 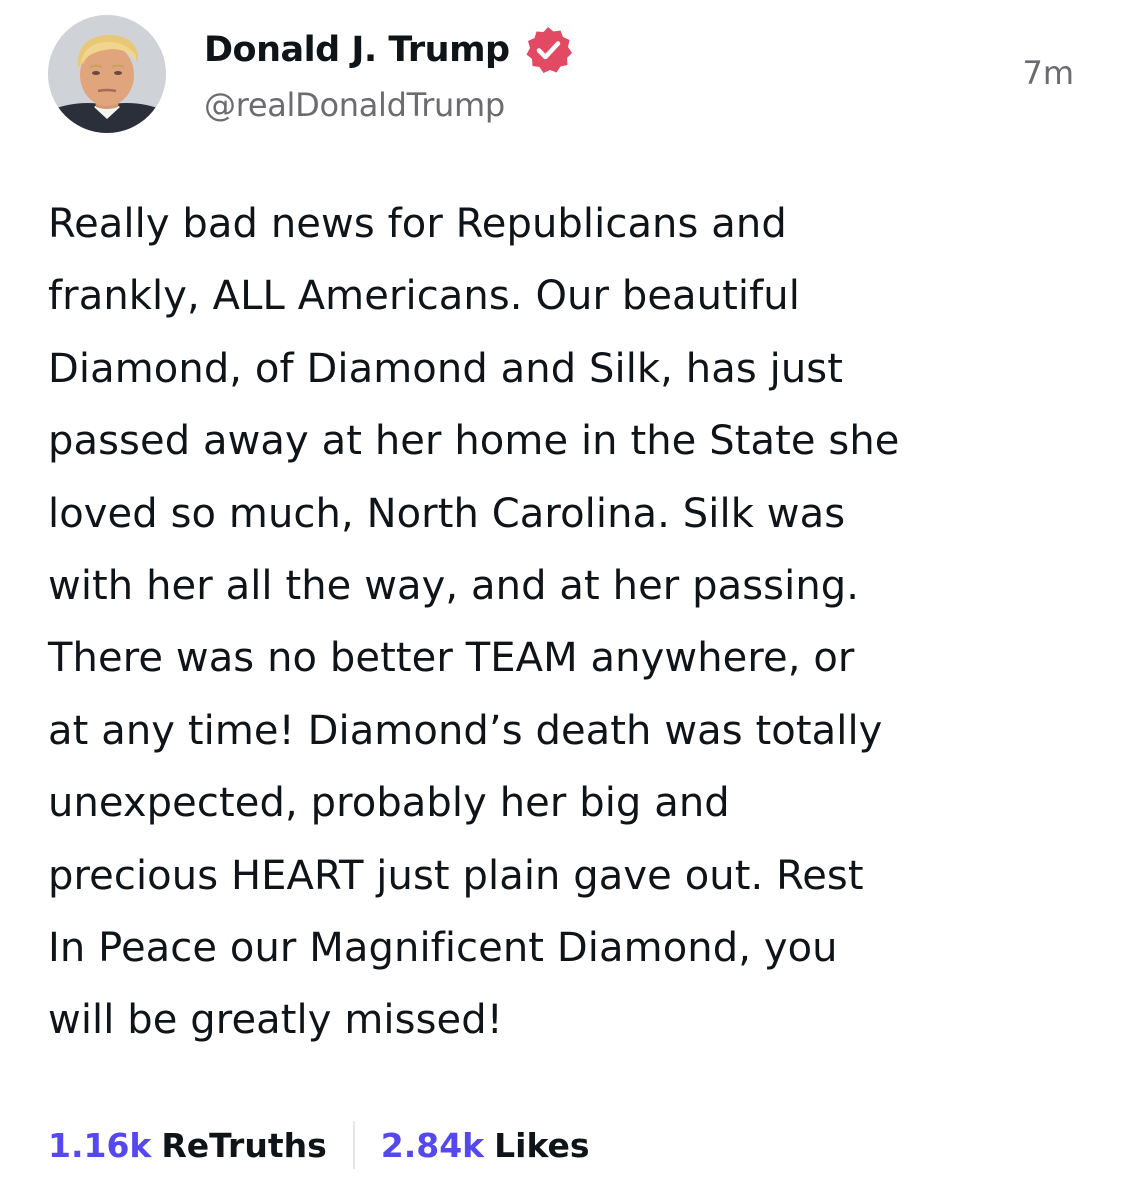 I want to click on post-body-line: frankly, ALL Americans. Our beautiful, so click(x=424, y=296).